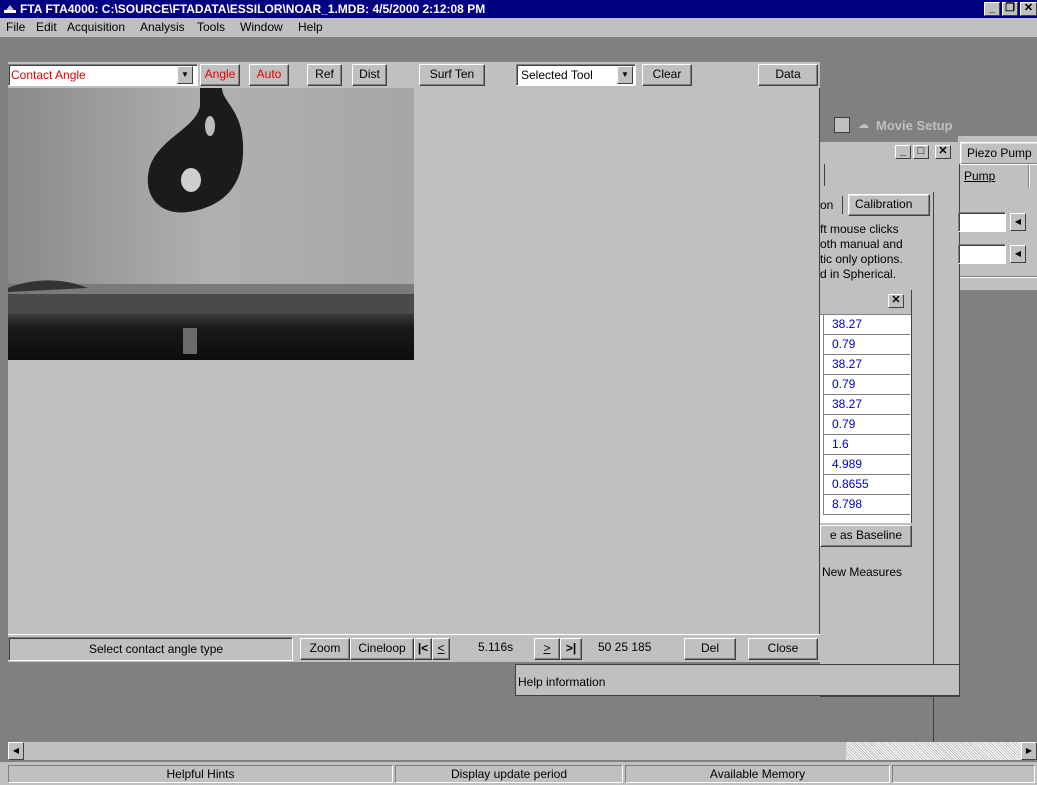 This screenshot has height=785, width=1037. I want to click on menu-file: File, so click(15, 27).